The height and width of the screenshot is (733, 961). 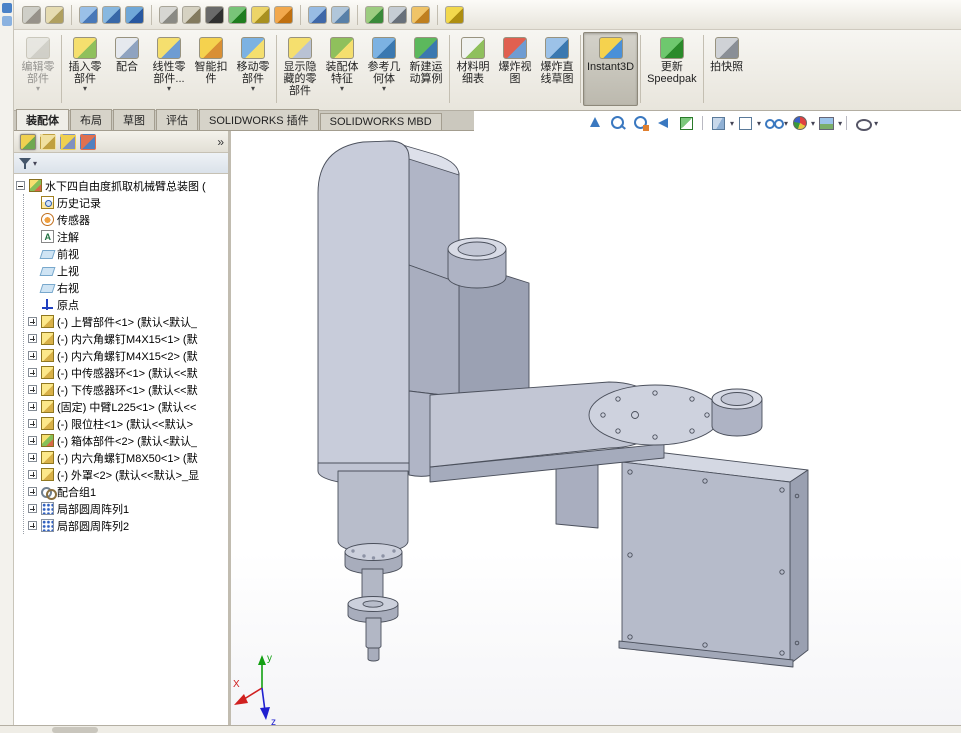 I want to click on ribbon-button-bom: 材料明 细表, so click(x=473, y=69).